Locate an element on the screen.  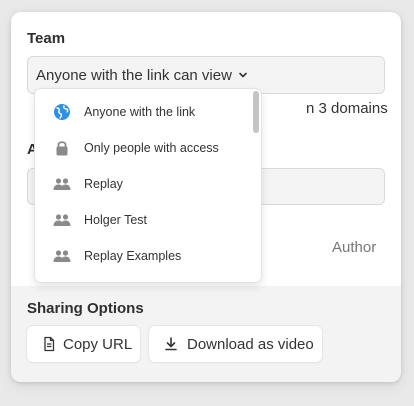
download-video-label: Download as video is located at coordinates (250, 344).